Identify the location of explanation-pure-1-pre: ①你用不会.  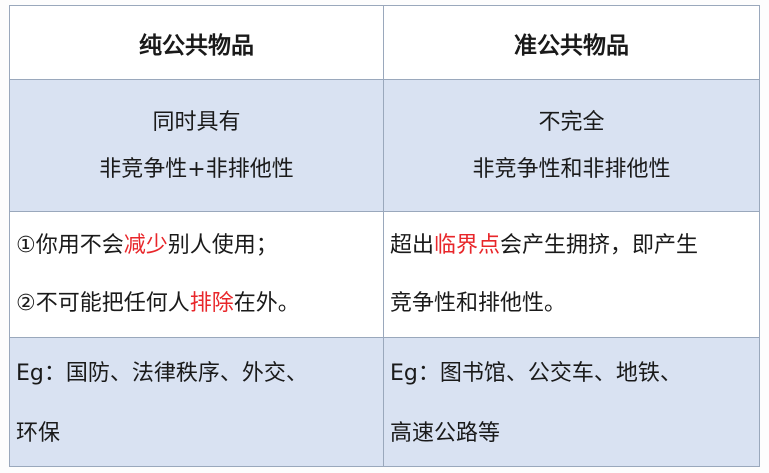
(70, 245).